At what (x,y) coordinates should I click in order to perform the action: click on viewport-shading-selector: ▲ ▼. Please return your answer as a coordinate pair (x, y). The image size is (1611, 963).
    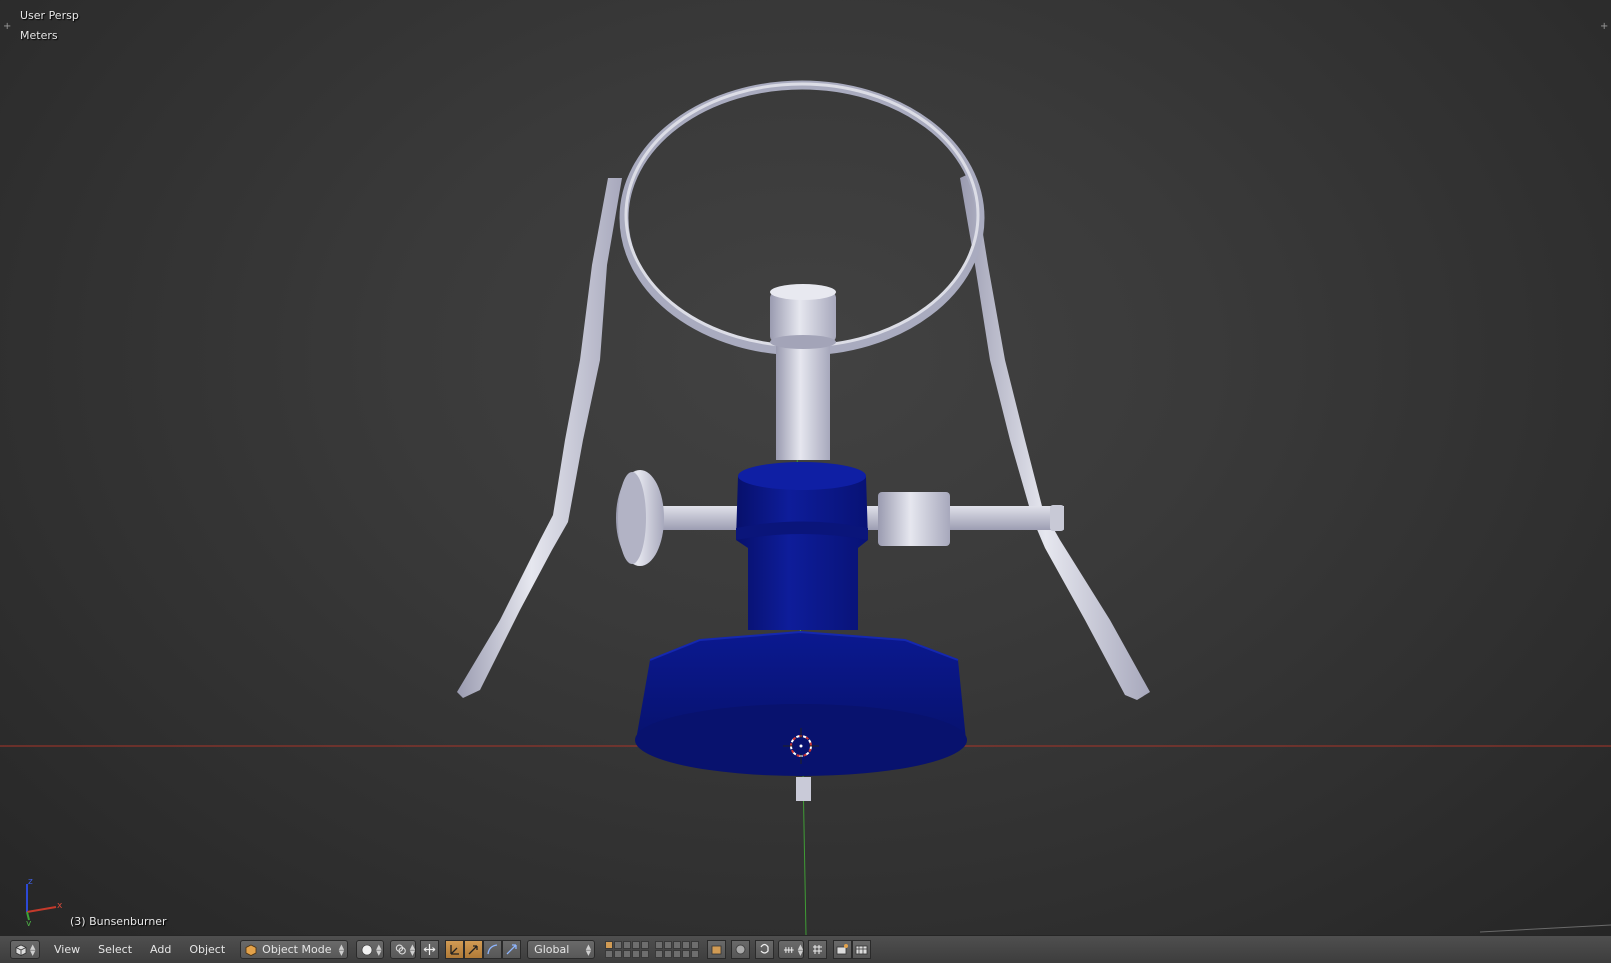
    Looking at the image, I should click on (370, 949).